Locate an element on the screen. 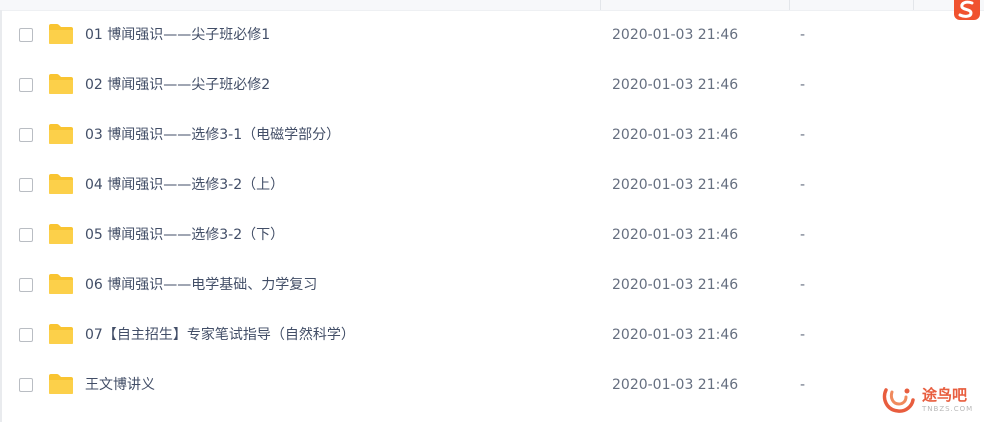 The height and width of the screenshot is (422, 984). watermark-subtext: TNBZS.COM is located at coordinates (948, 409).